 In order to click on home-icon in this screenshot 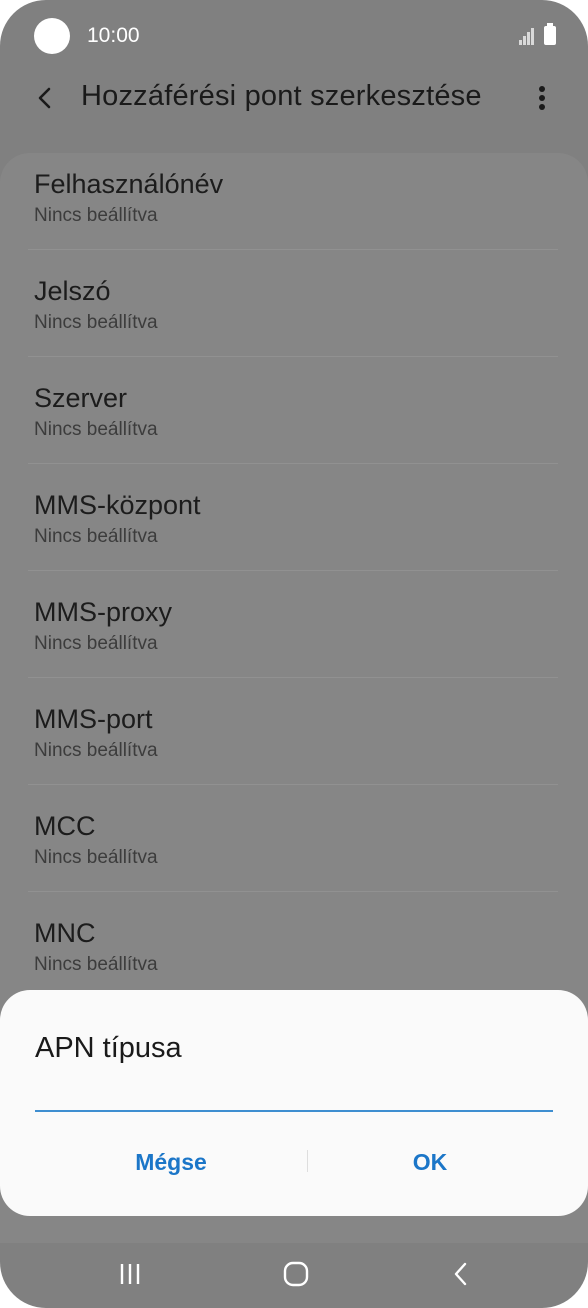, I will do `click(296, 1274)`.